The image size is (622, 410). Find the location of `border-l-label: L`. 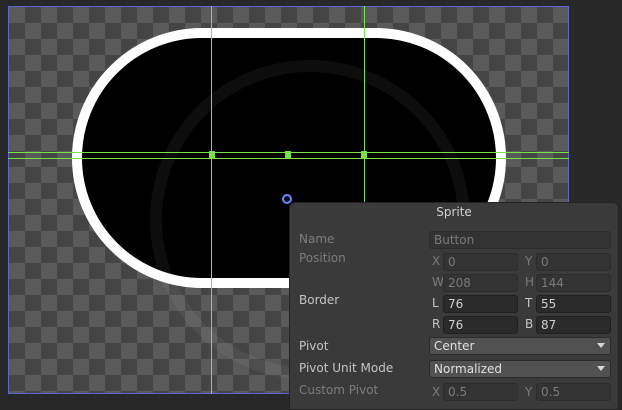

border-l-label: L is located at coordinates (435, 303).